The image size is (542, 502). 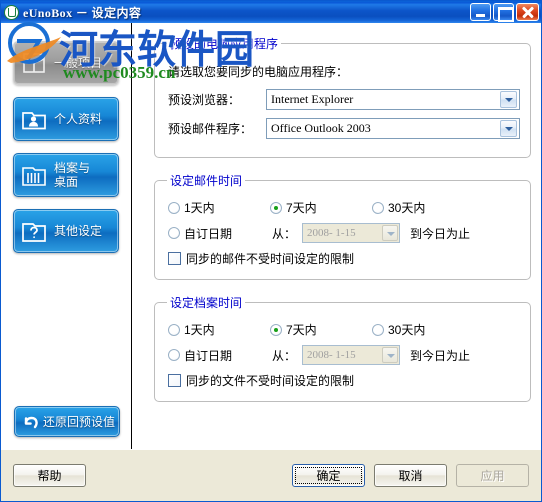 I want to click on question-folder-icon, so click(x=34, y=231).